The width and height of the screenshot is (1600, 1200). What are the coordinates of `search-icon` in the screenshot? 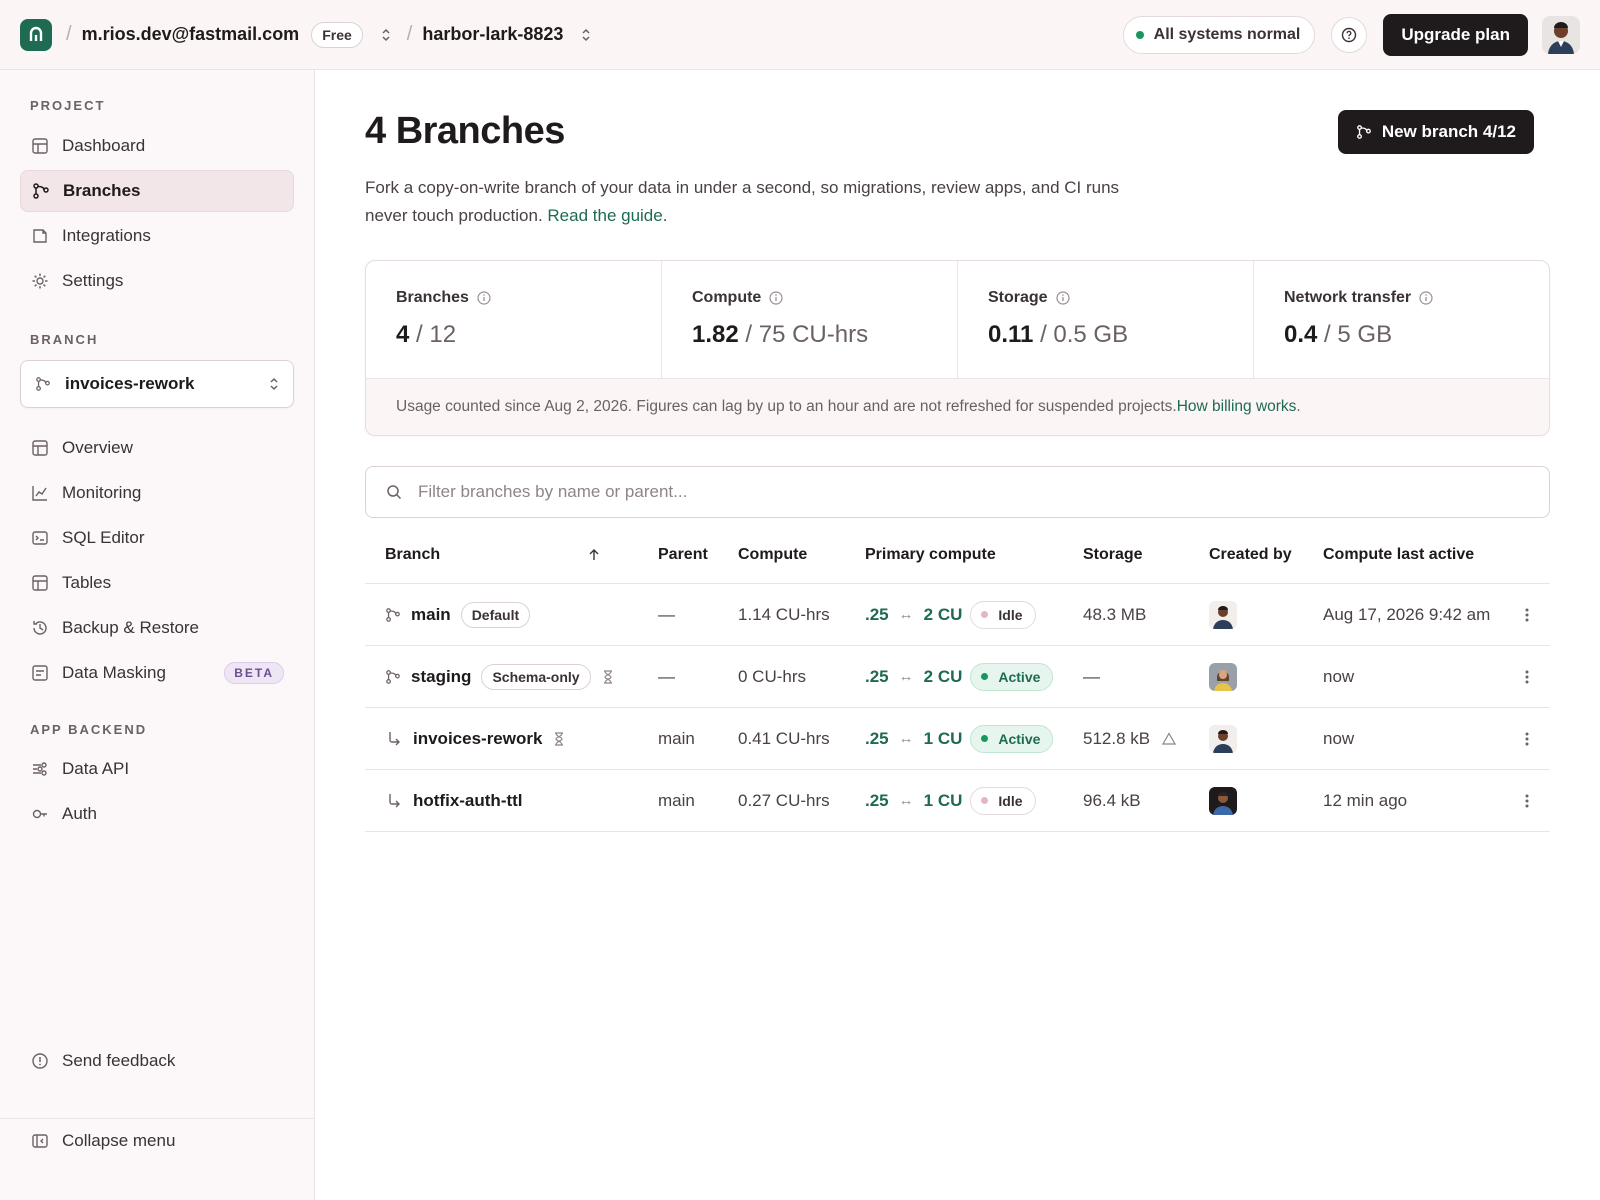 It's located at (394, 492).